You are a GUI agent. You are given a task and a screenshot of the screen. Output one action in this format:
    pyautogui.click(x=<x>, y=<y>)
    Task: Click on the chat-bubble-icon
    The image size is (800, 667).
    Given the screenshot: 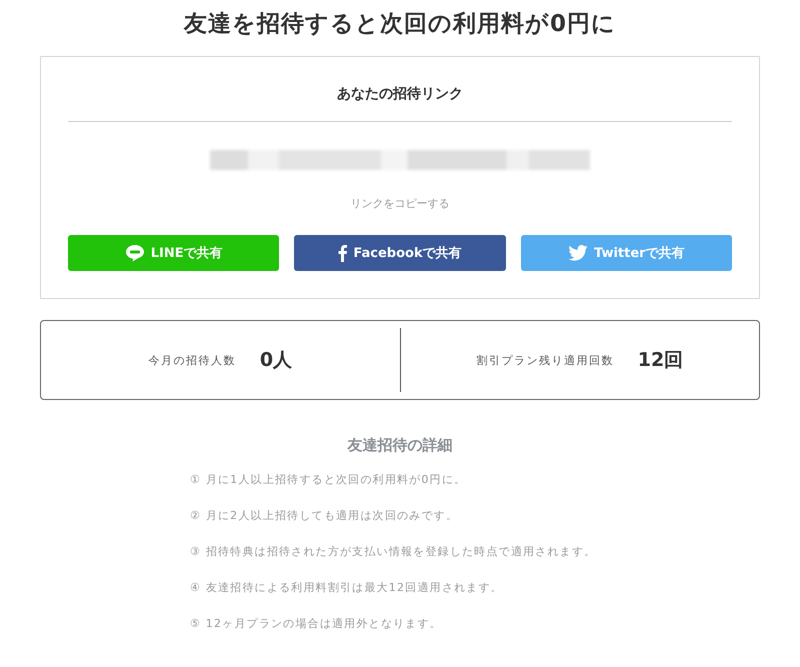 What is the action you would take?
    pyautogui.click(x=134, y=253)
    